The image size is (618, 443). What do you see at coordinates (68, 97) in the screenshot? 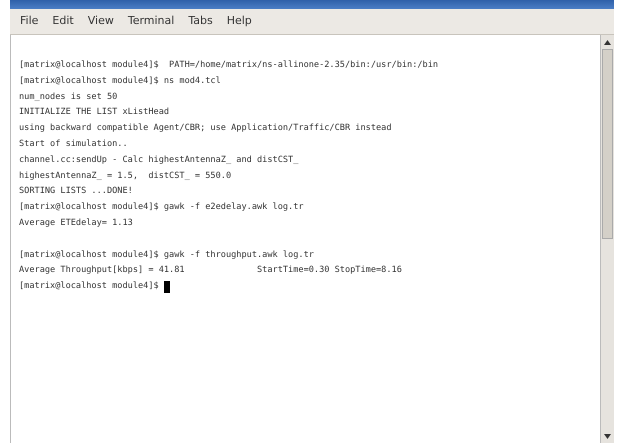
I see `terminal-line: num_nodes is set 50` at bounding box center [68, 97].